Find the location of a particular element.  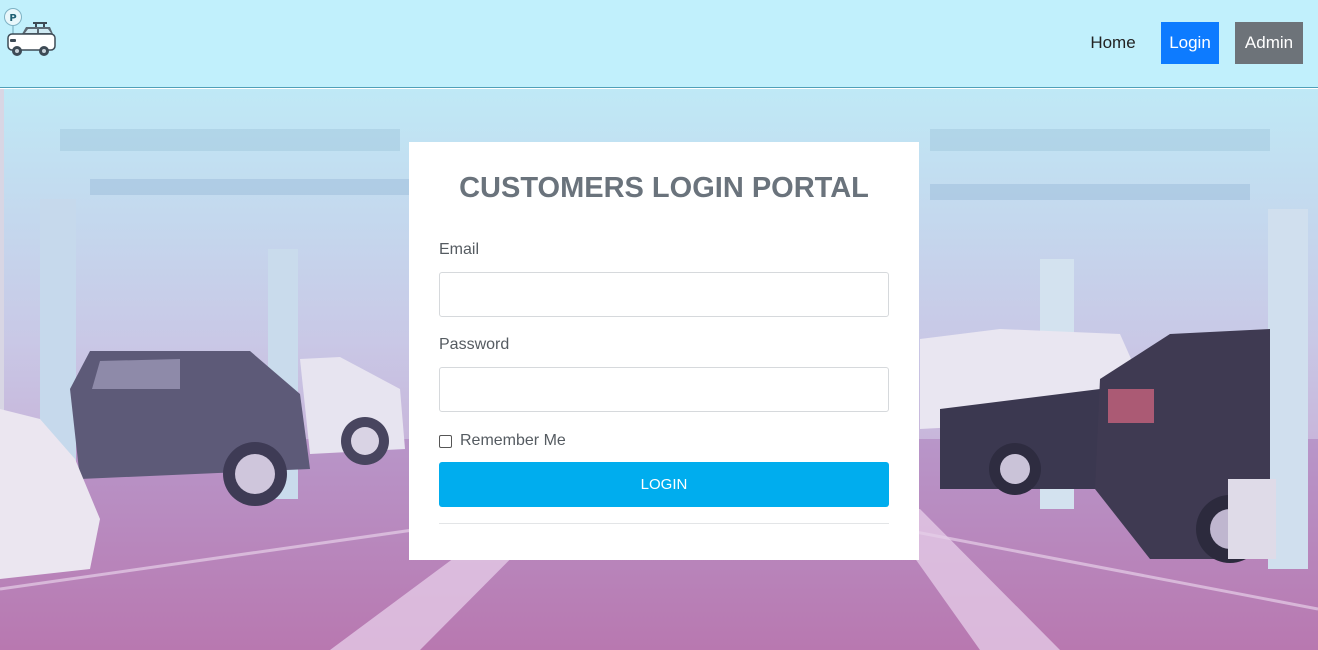

divider is located at coordinates (664, 523).